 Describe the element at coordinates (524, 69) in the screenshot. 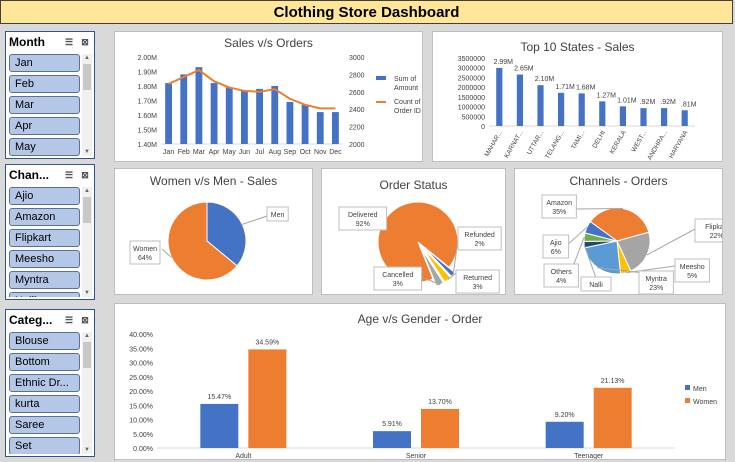

I see `data-label: 2.65M` at that location.